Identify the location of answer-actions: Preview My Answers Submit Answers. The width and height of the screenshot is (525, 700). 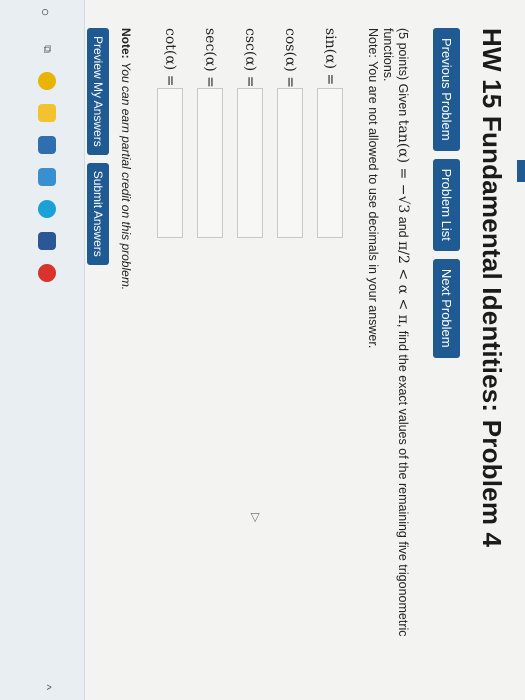
(98, 146).